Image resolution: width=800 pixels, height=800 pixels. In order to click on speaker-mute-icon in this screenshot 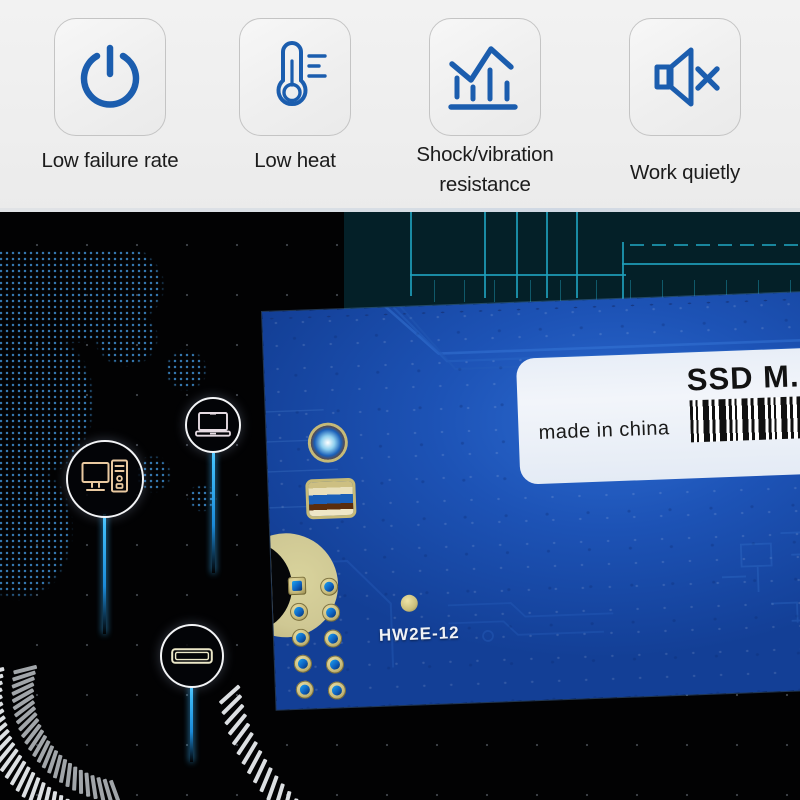, I will do `click(687, 77)`.